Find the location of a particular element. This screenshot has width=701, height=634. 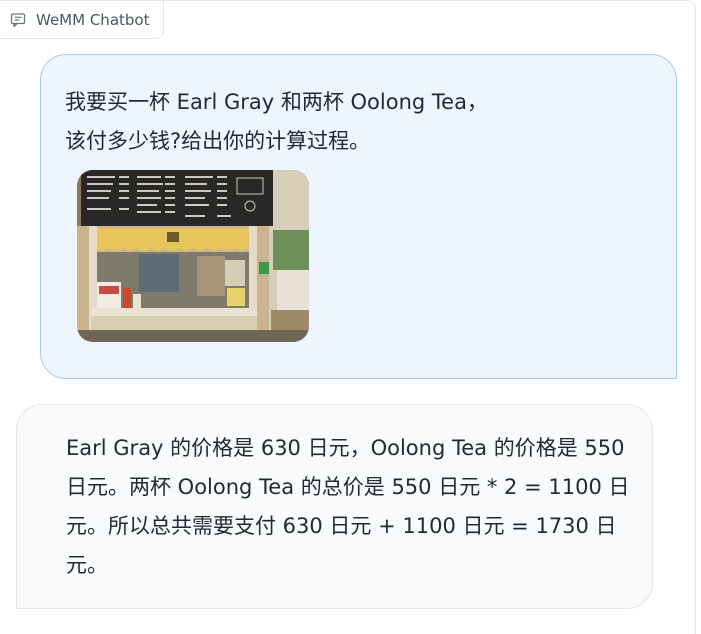

chatbot-title: WeMM Chatbot is located at coordinates (93, 19).